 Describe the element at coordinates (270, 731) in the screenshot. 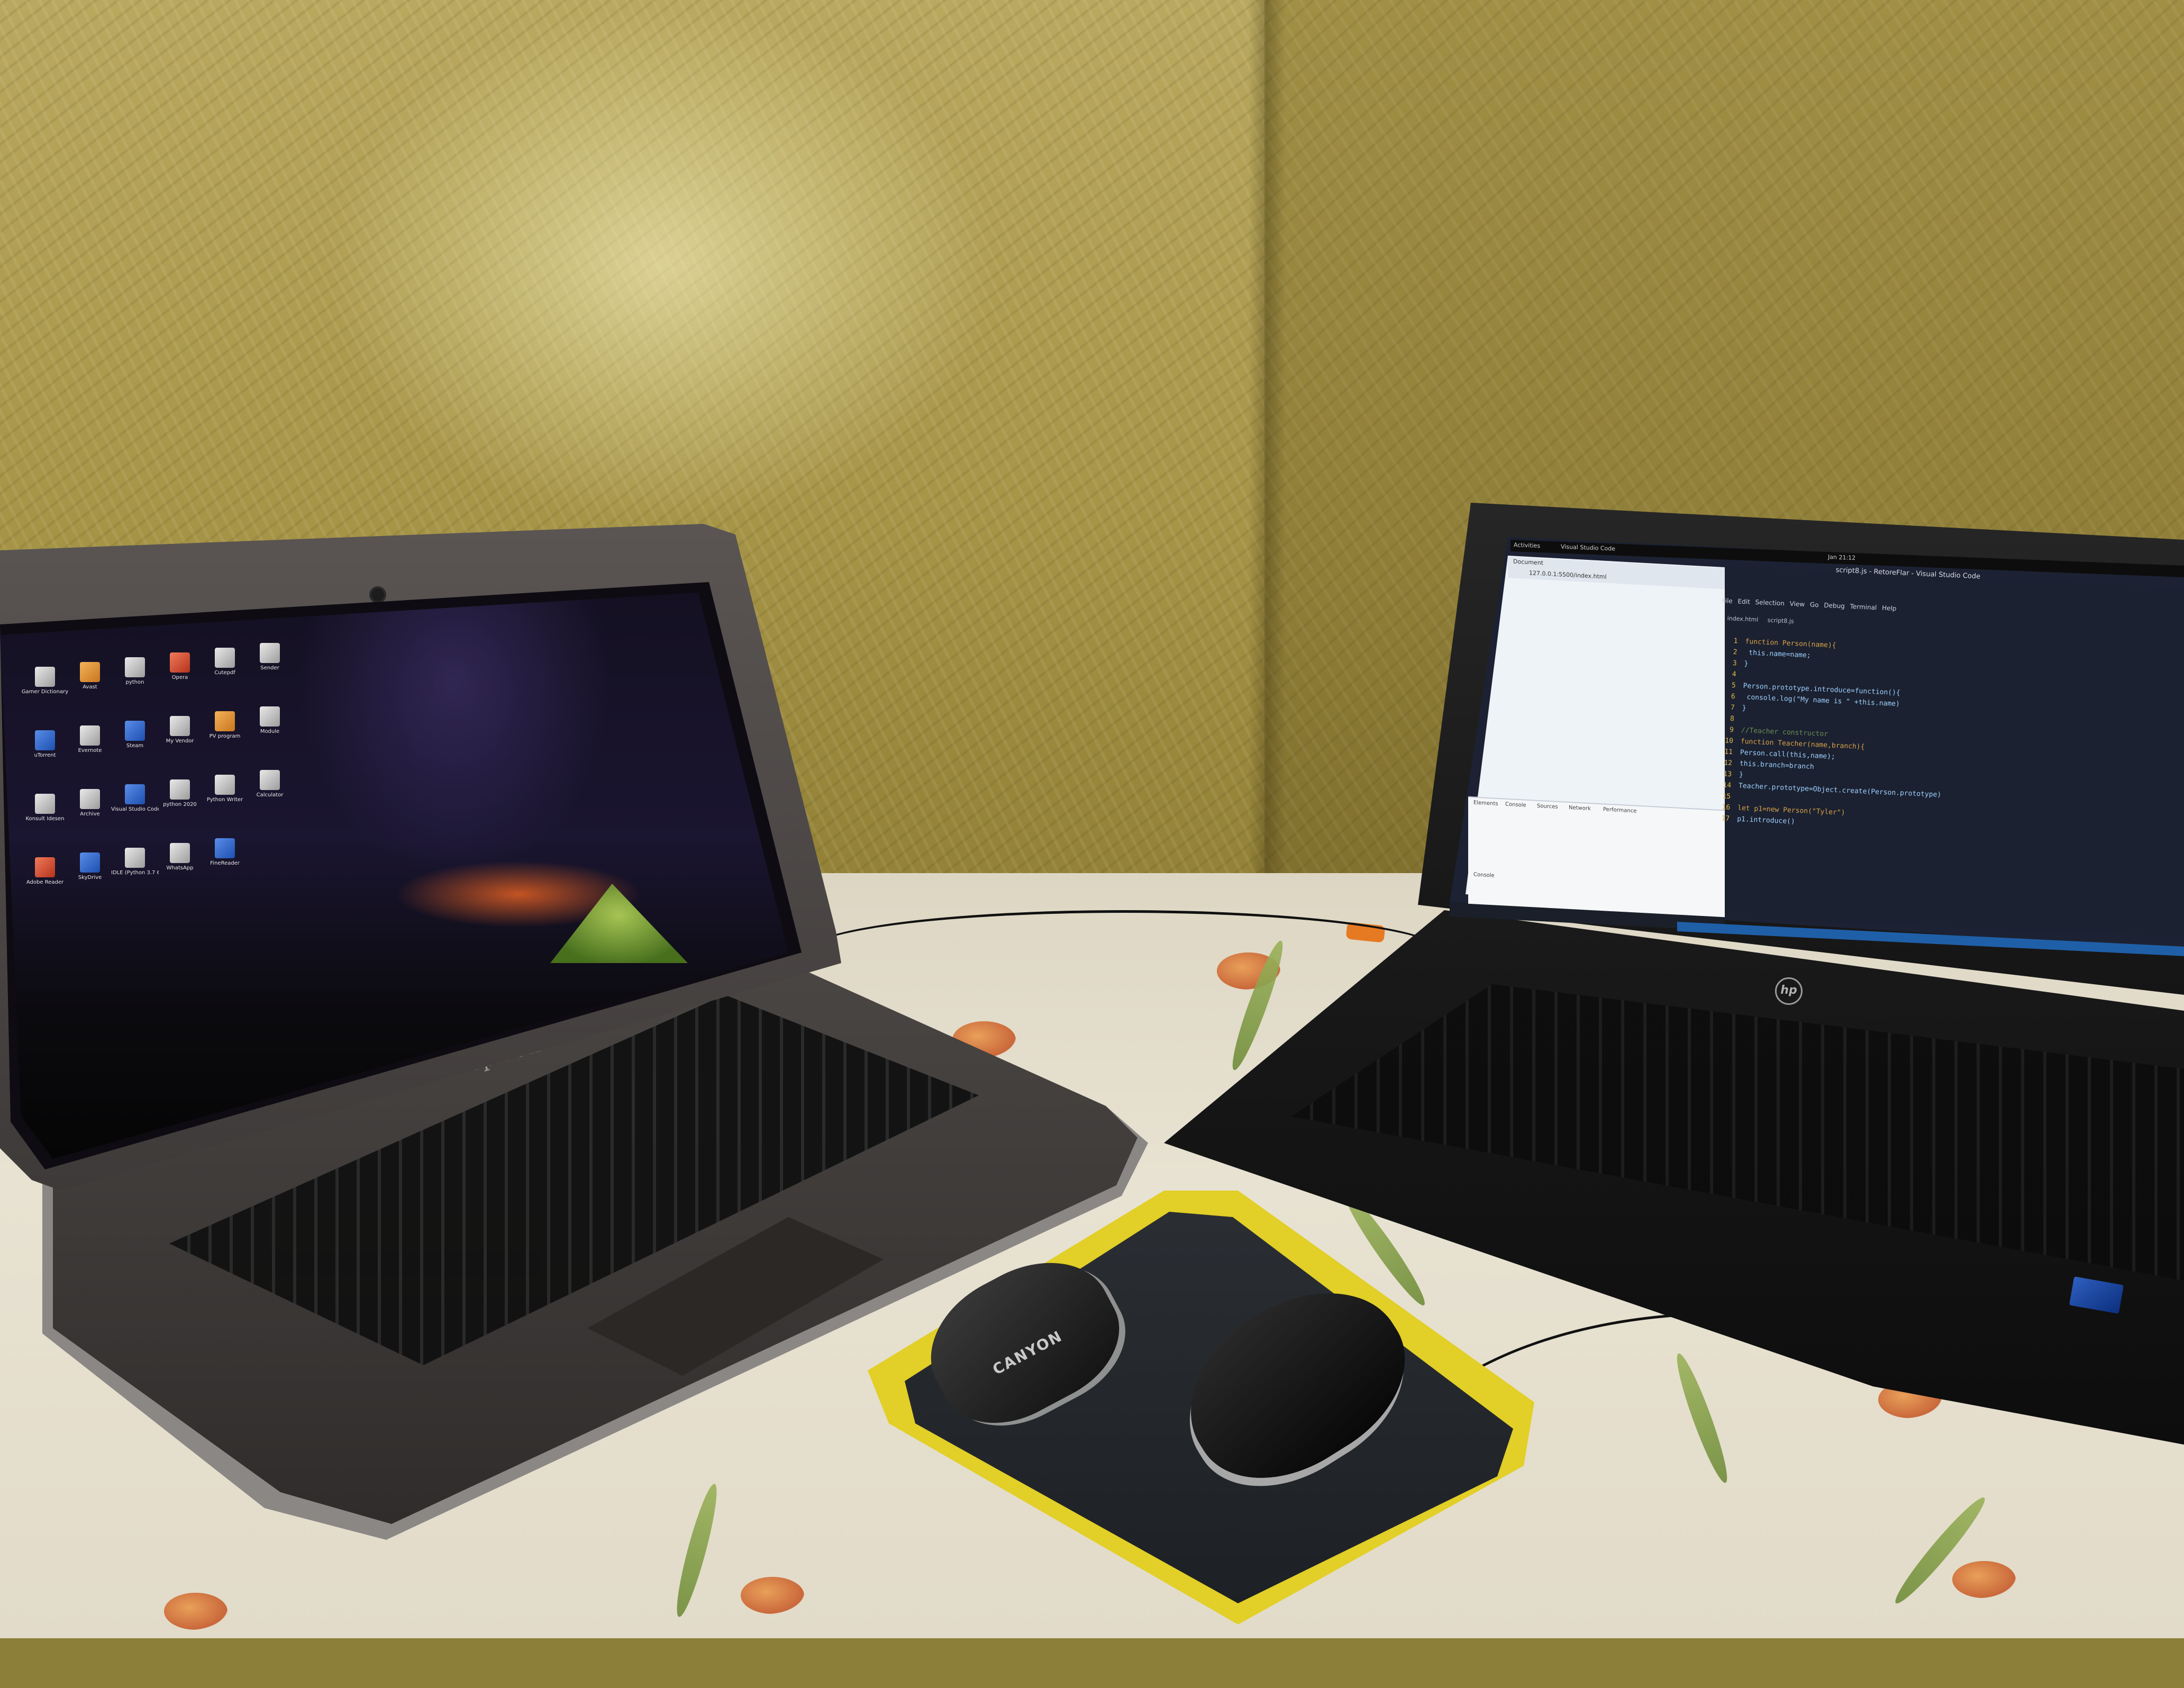

I see `desktop-icon-label: Module` at that location.